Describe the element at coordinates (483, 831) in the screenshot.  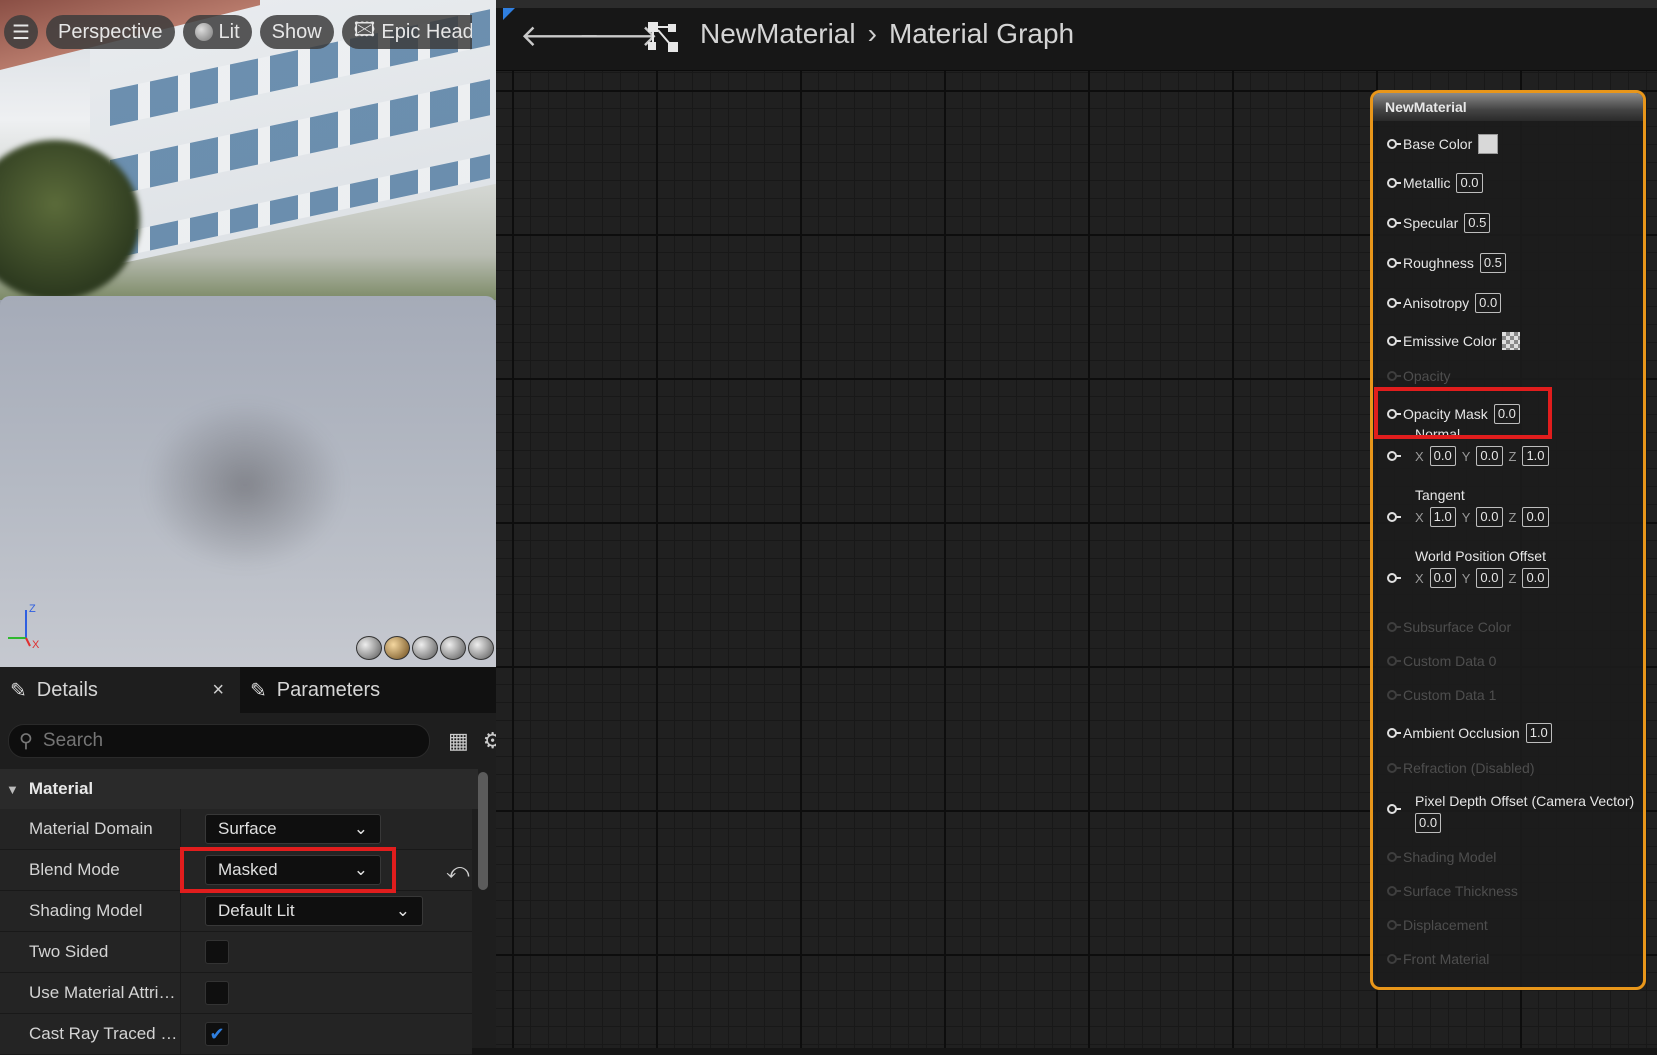
I see `details-scrollbar` at that location.